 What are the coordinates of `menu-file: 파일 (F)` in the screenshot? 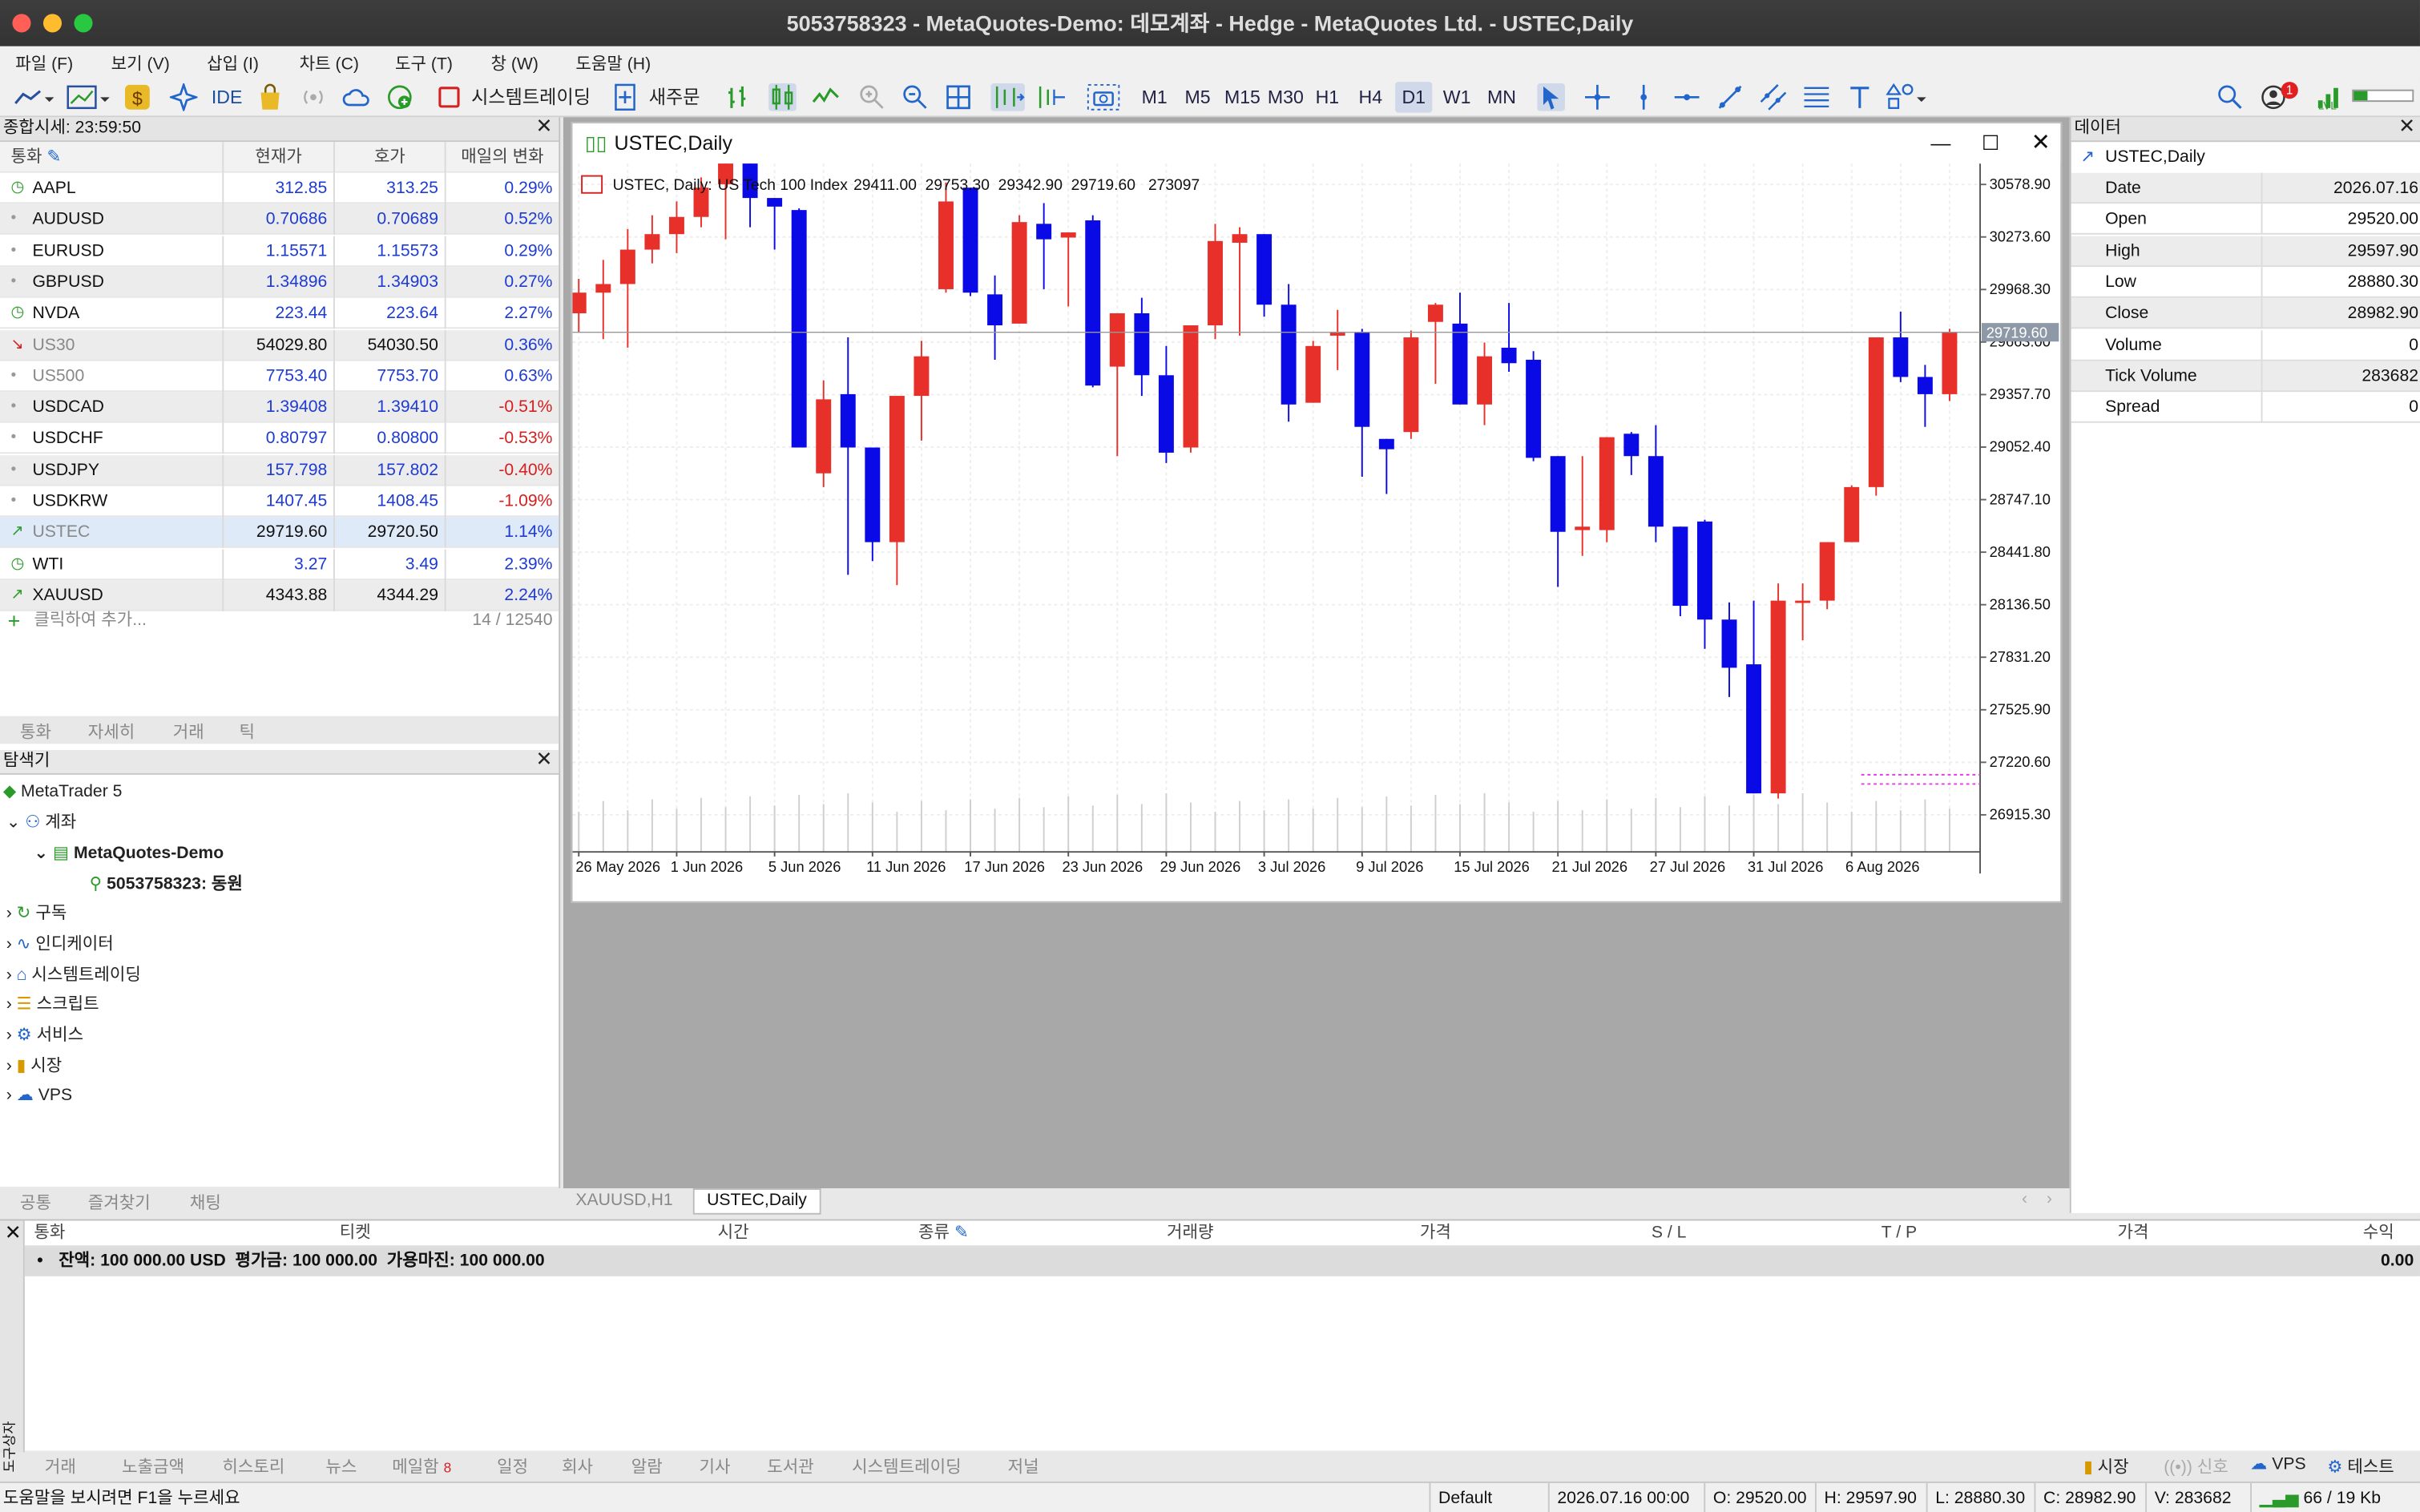 It's located at (44, 63).